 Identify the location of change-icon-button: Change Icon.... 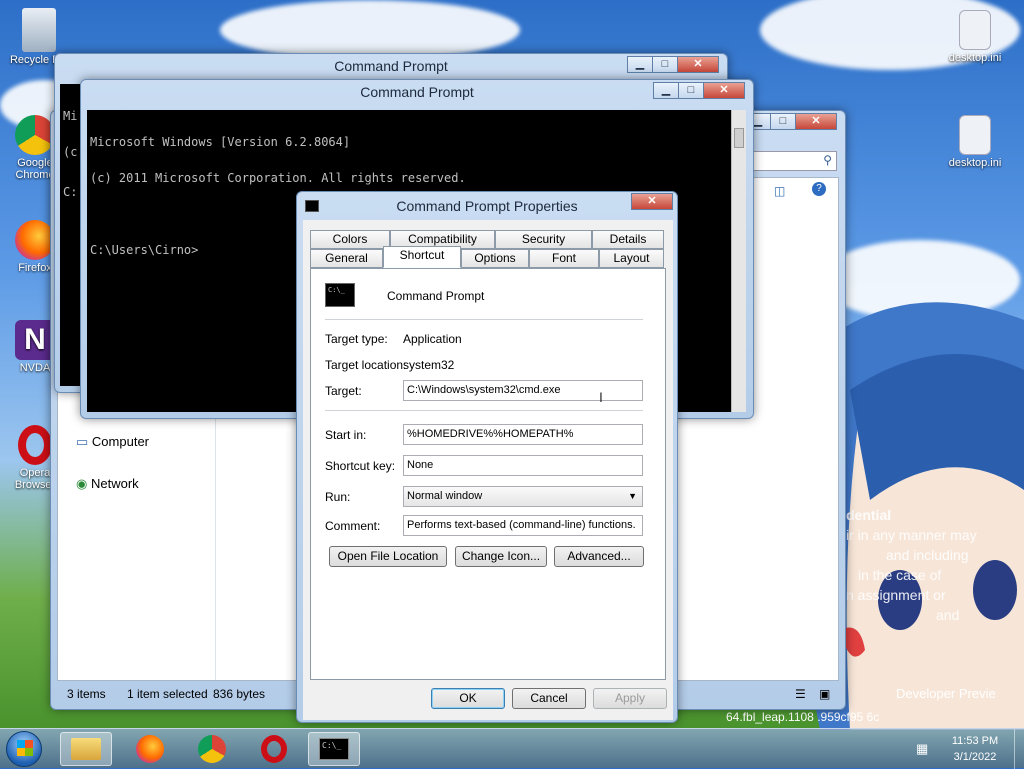
(501, 556).